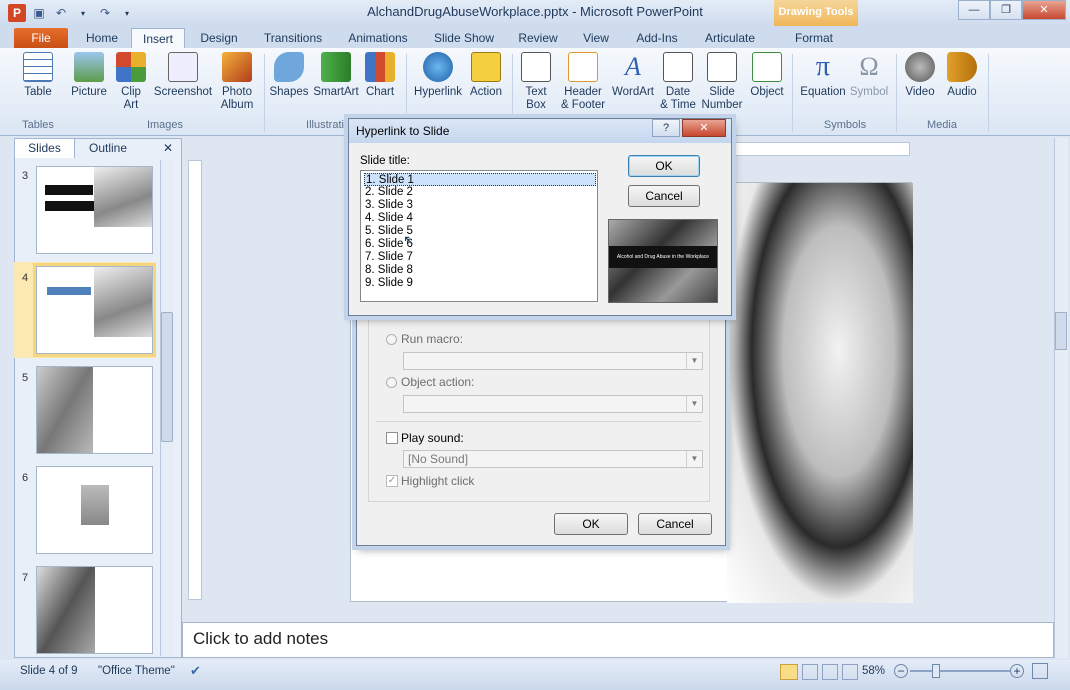 The height and width of the screenshot is (690, 1070). What do you see at coordinates (480, 179) in the screenshot?
I see `list-item: 1. Slide 1` at bounding box center [480, 179].